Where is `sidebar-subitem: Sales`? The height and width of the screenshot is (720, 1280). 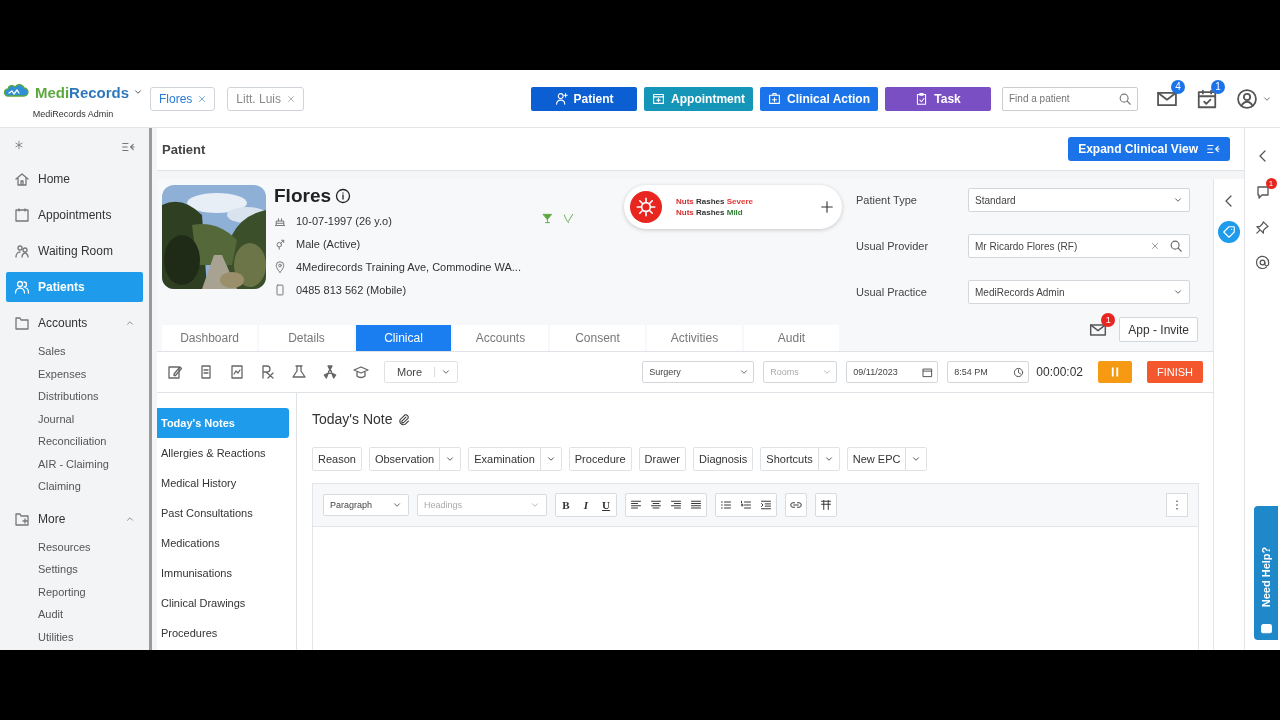 sidebar-subitem: Sales is located at coordinates (74, 351).